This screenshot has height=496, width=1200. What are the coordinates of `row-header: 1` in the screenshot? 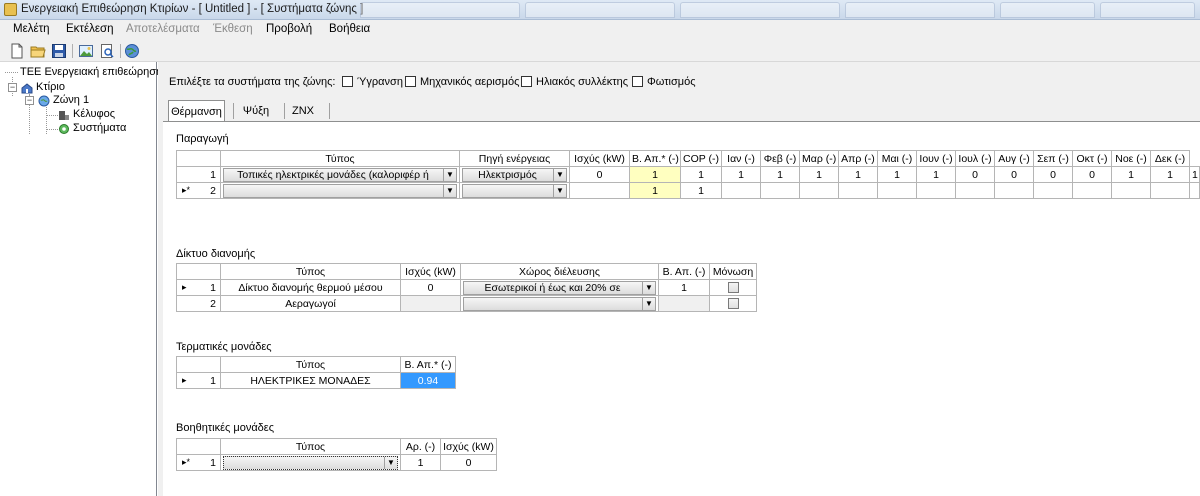 It's located at (198, 174).